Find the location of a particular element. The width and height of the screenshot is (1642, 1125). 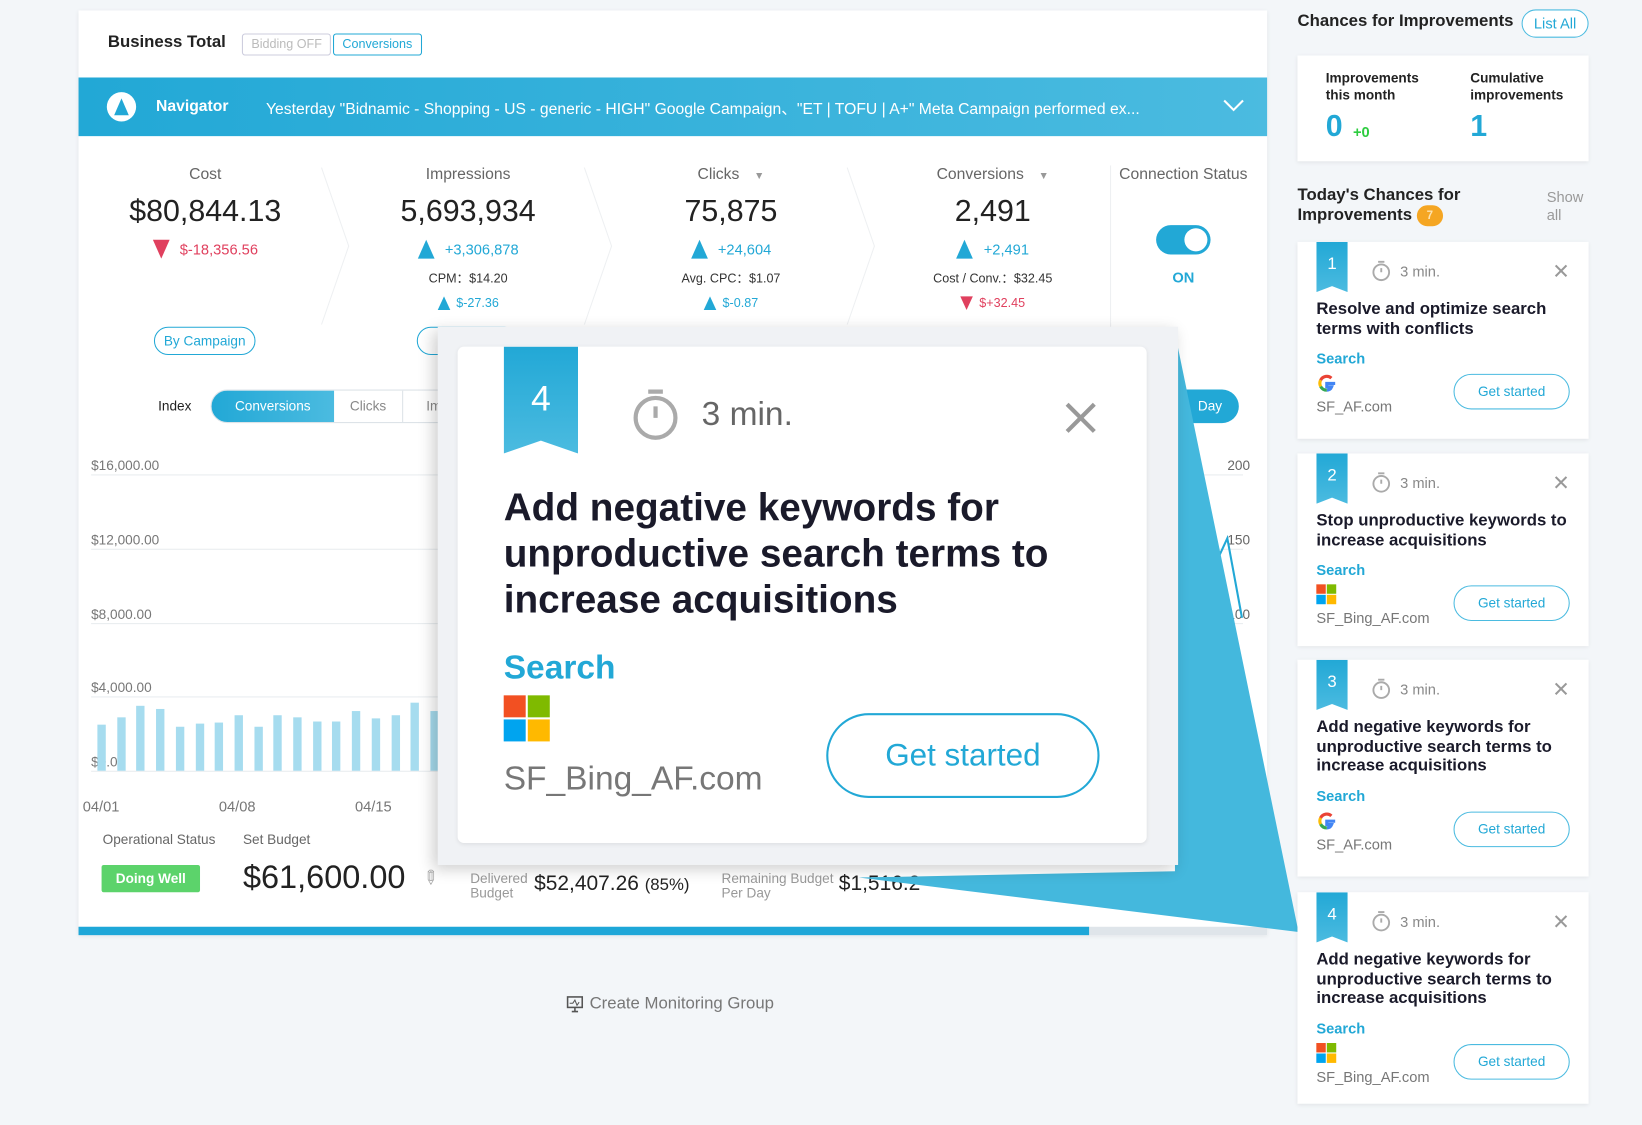

popup-domain: SF_Bing_AF.com is located at coordinates (633, 778).